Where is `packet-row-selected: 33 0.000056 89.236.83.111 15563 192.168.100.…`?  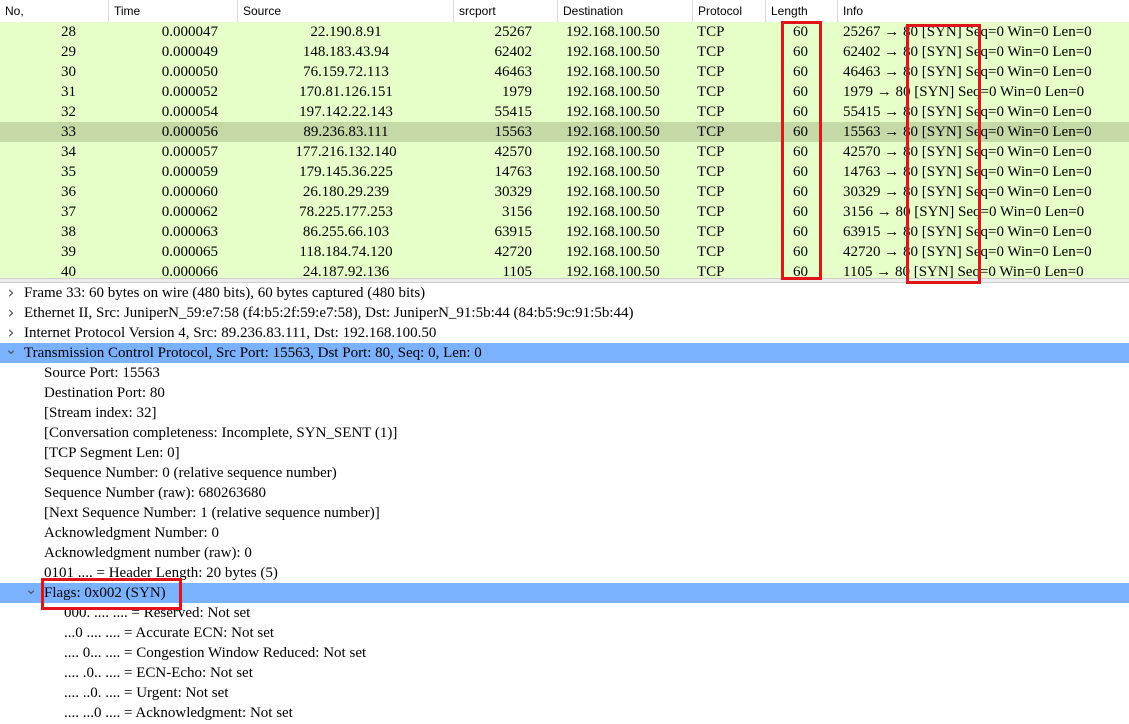 packet-row-selected: 33 0.000056 89.236.83.111 15563 192.168.100.… is located at coordinates (564, 132).